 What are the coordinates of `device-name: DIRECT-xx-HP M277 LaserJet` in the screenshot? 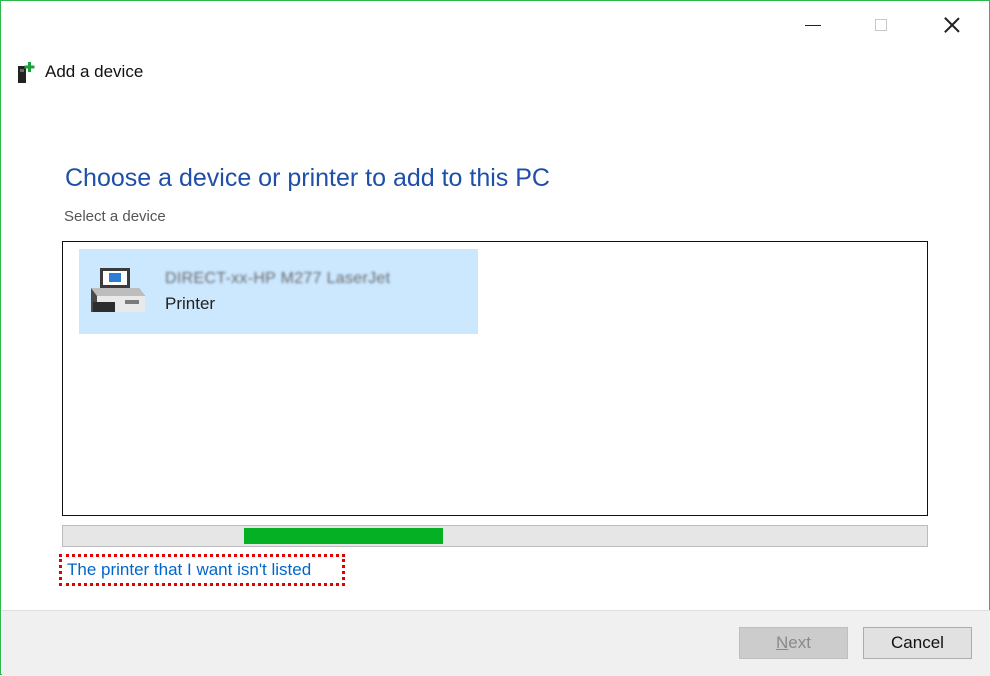 It's located at (278, 278).